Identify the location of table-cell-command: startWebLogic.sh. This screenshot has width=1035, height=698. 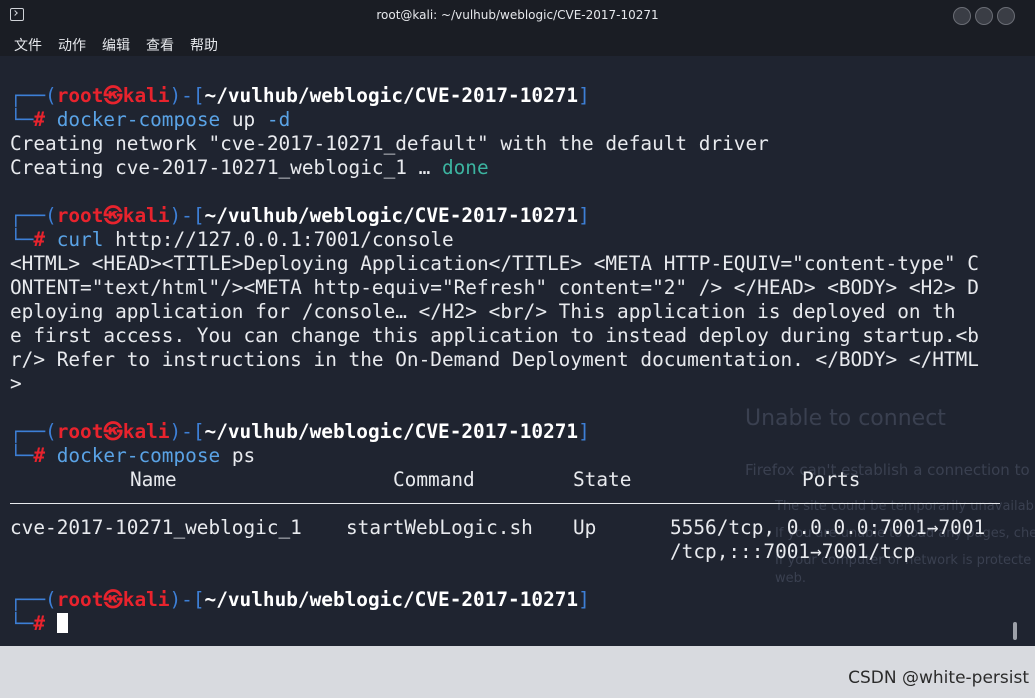
(439, 527).